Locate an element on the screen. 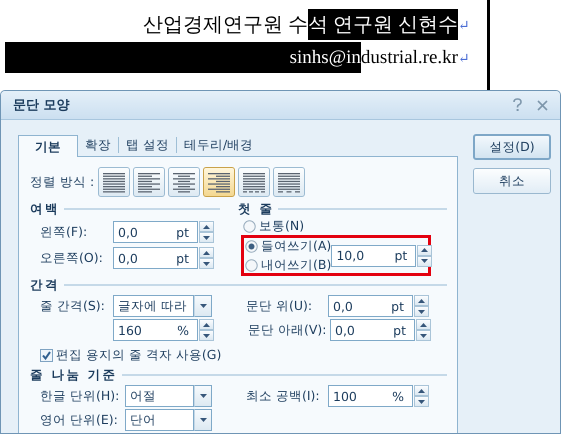 The width and height of the screenshot is (569, 434). radio-label: 들여쓰기(A) is located at coordinates (296, 246).